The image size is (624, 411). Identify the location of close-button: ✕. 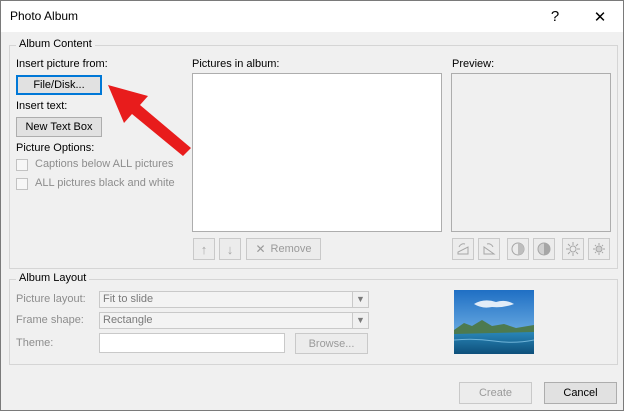
(600, 16).